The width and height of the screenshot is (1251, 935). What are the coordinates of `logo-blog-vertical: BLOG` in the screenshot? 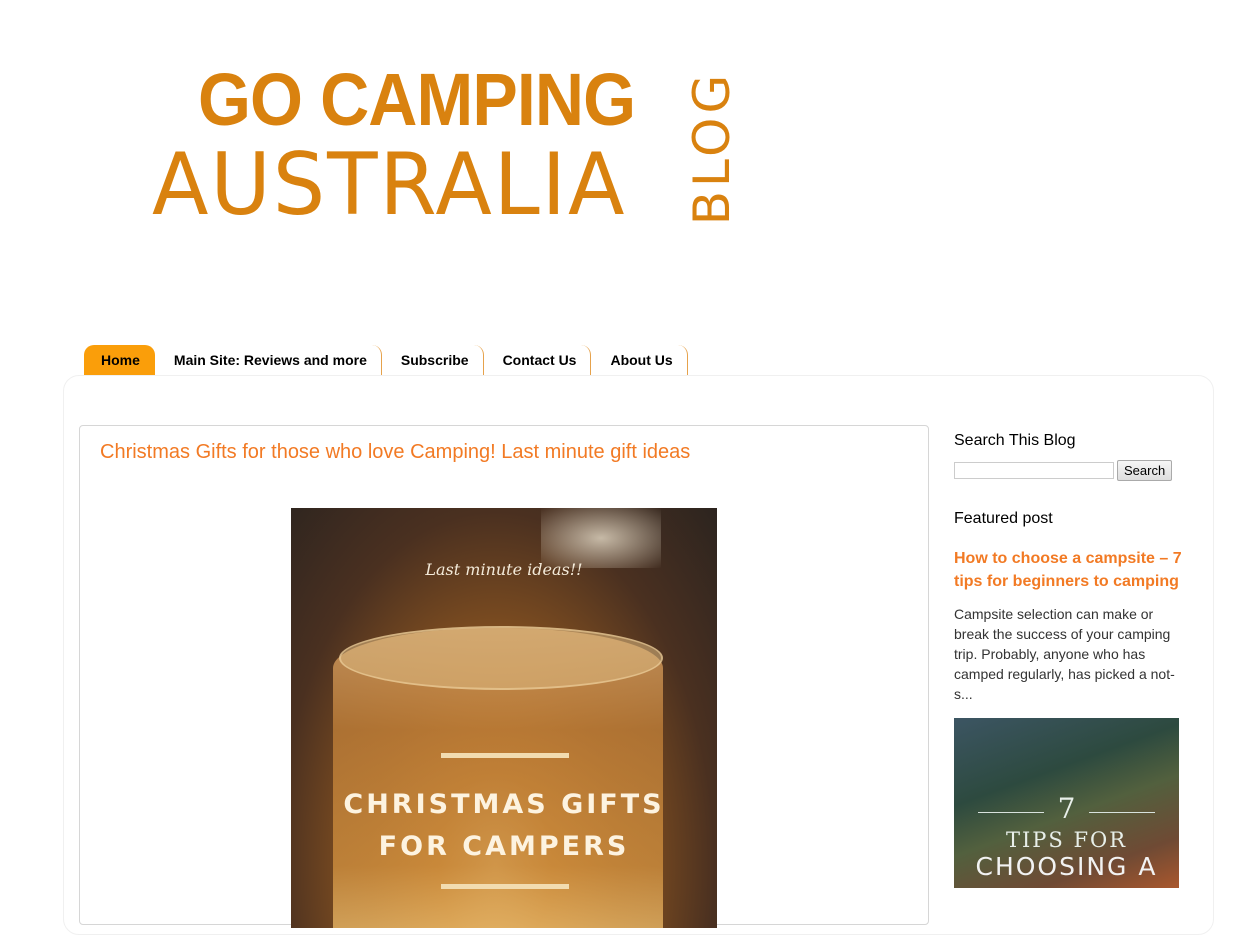 It's located at (710, 150).